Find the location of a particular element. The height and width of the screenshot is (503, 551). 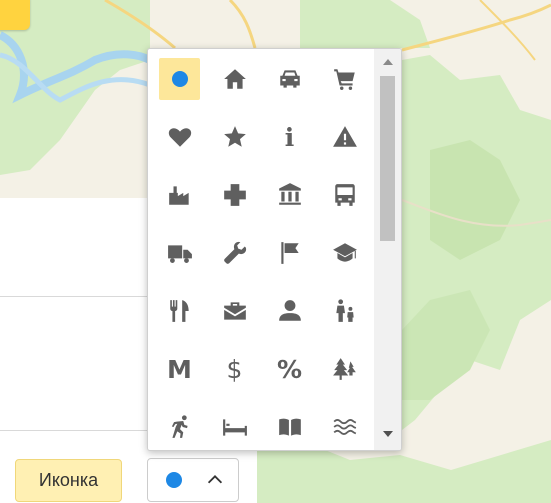

cart-icon is located at coordinates (344, 79).